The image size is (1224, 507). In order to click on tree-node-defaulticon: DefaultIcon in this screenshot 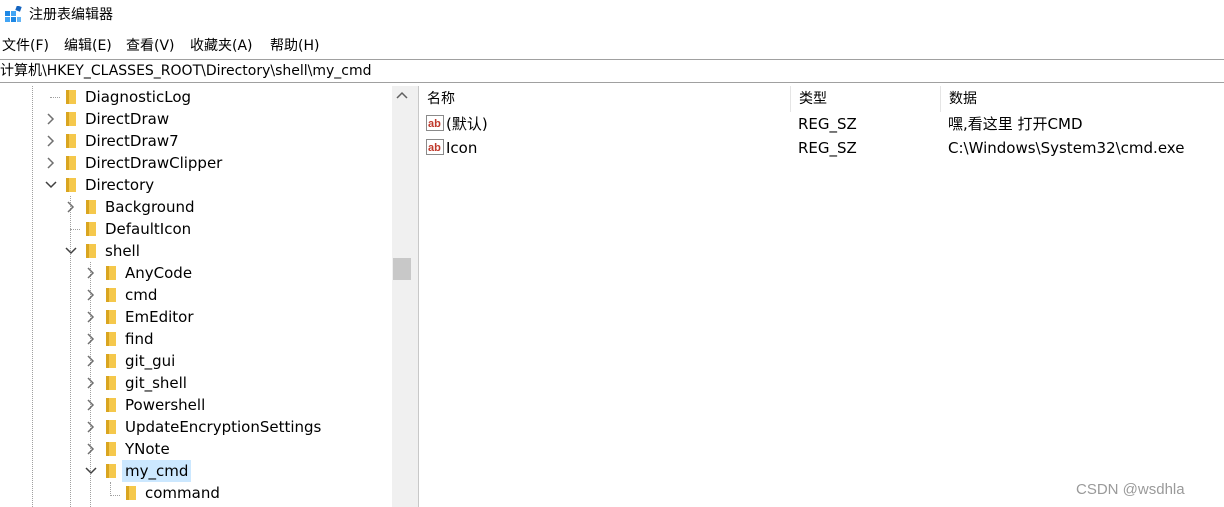, I will do `click(195, 229)`.